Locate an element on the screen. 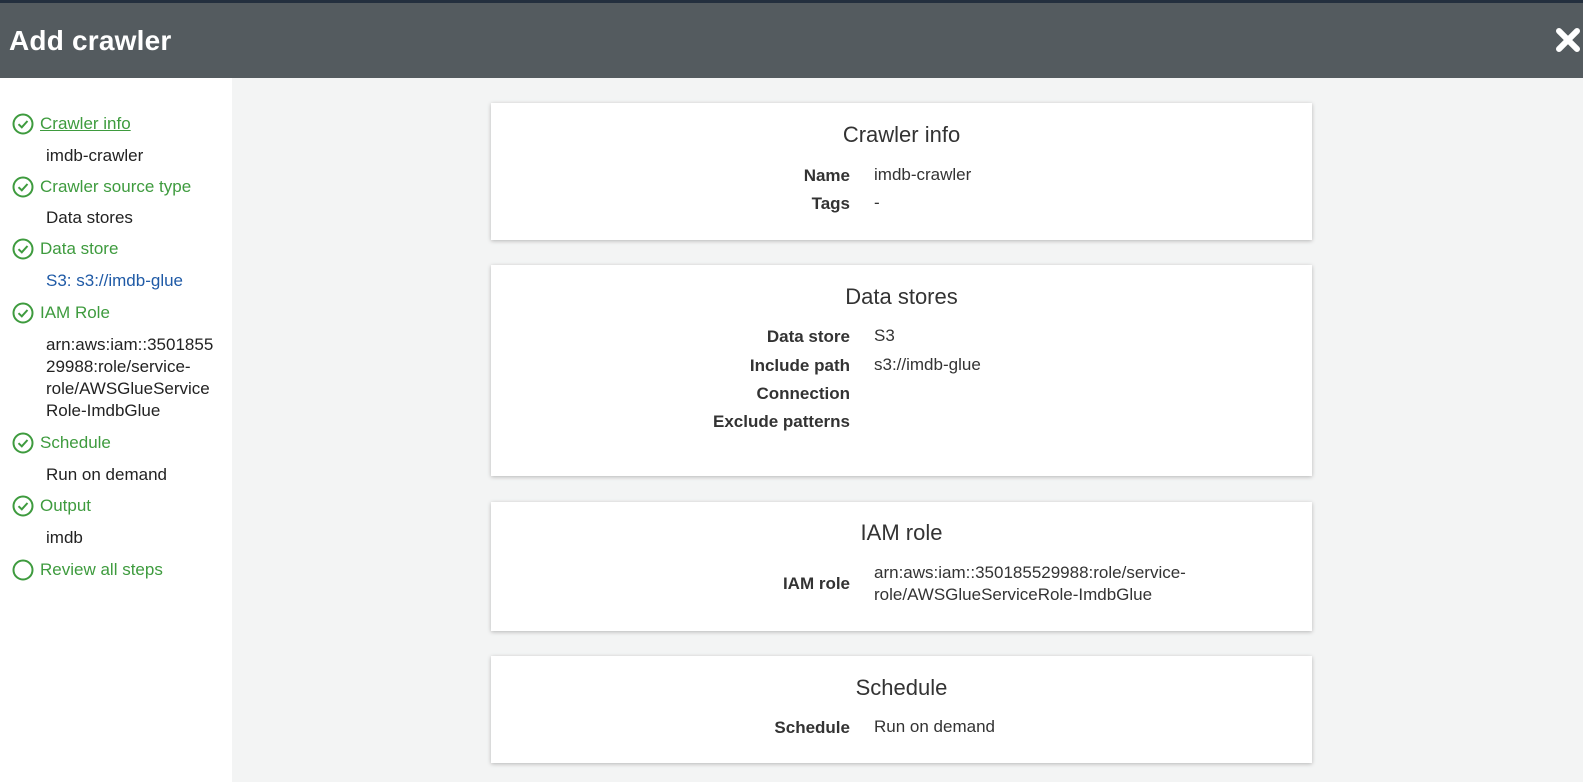 This screenshot has width=1583, height=782. modal-header: Add crawler is located at coordinates (791, 40).